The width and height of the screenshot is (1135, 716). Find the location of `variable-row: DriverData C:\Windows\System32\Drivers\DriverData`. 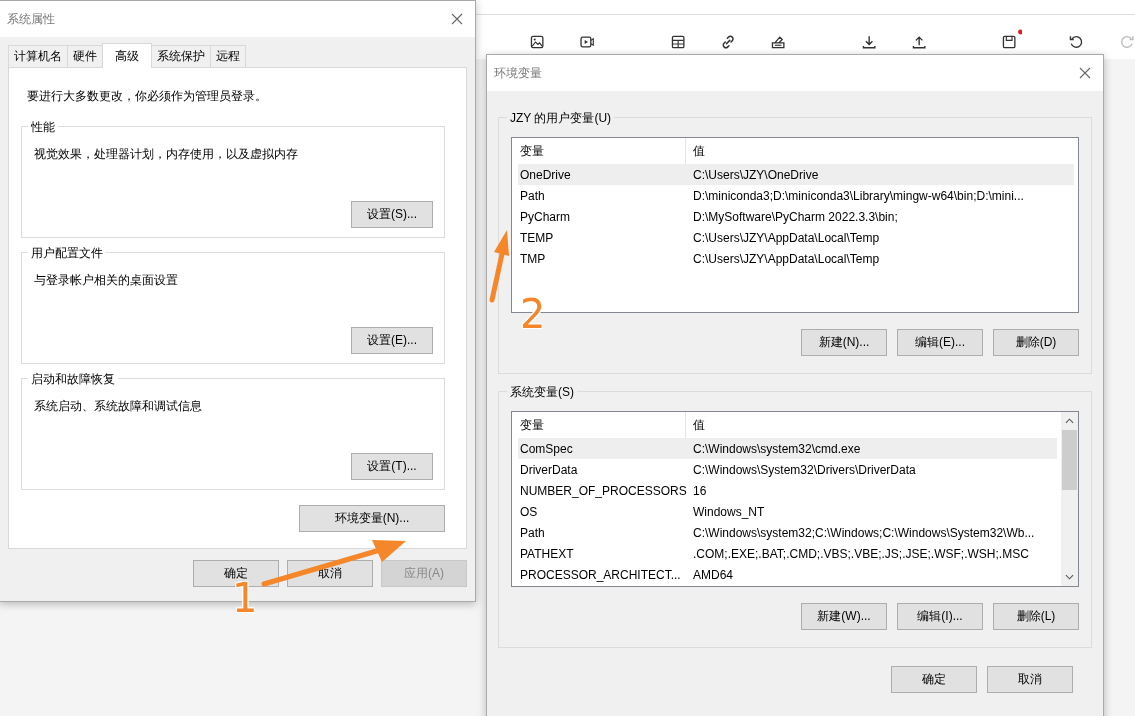

variable-row: DriverData C:\Windows\System32\Drivers\DriverData is located at coordinates (787, 469).